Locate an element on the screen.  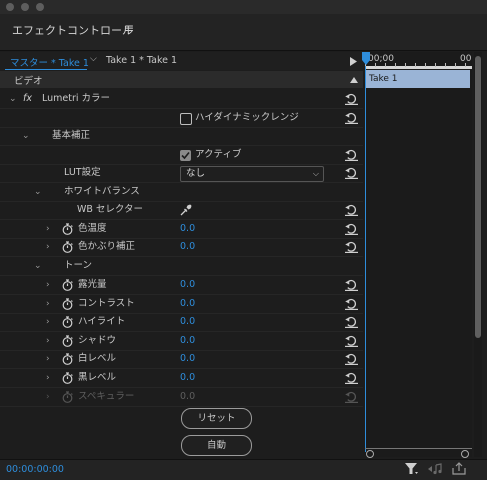
panel-menu-icon: ≡ is located at coordinates (129, 28).